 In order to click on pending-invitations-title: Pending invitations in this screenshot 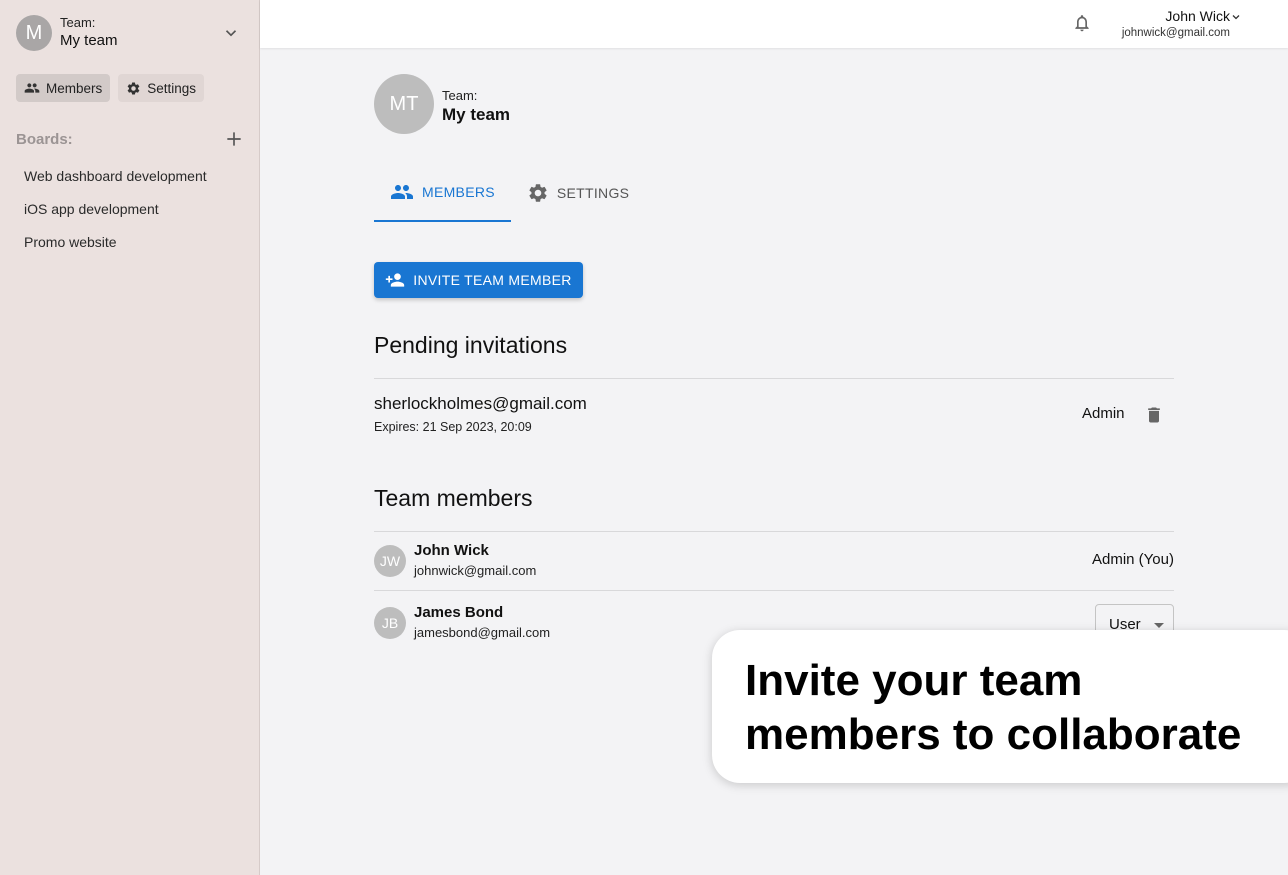, I will do `click(471, 345)`.